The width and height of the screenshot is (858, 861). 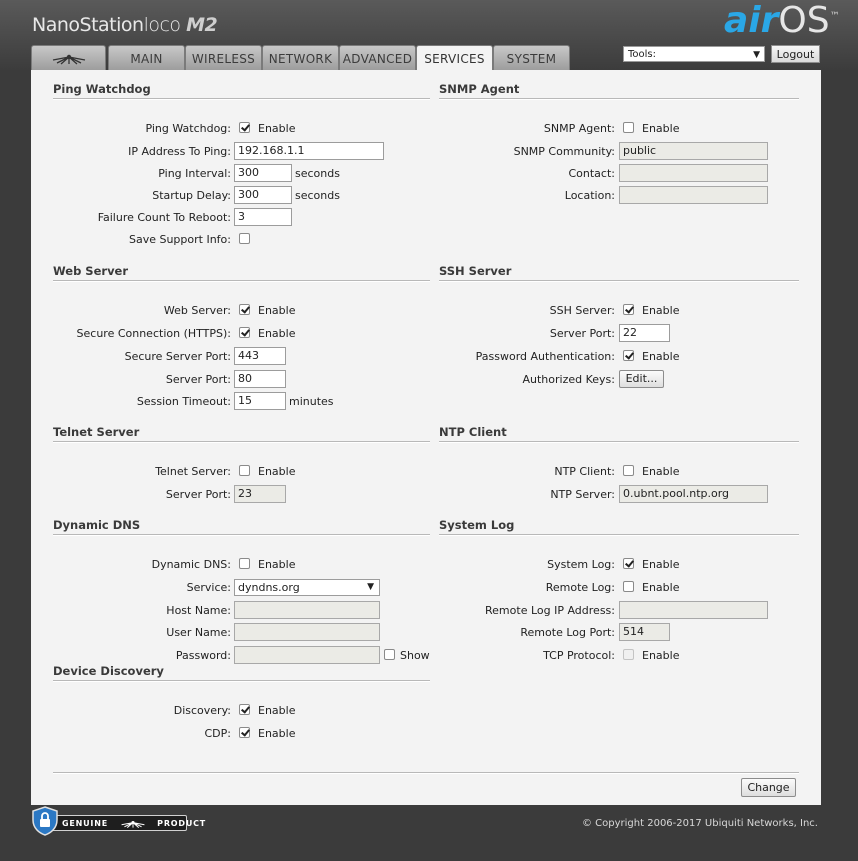 I want to click on section-title-ntp-client: NTP Client, so click(x=473, y=432).